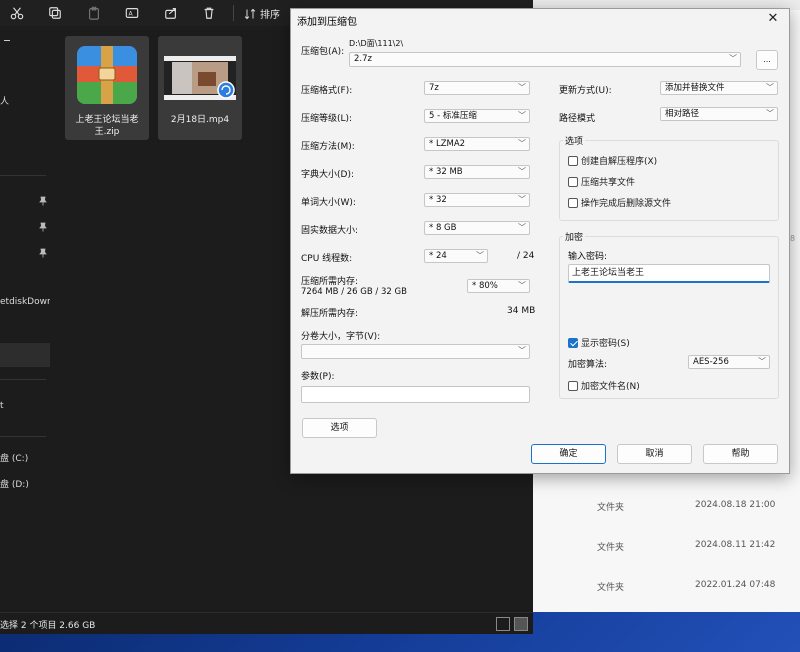  What do you see at coordinates (200, 78) in the screenshot?
I see `video-thumbnail-icon` at bounding box center [200, 78].